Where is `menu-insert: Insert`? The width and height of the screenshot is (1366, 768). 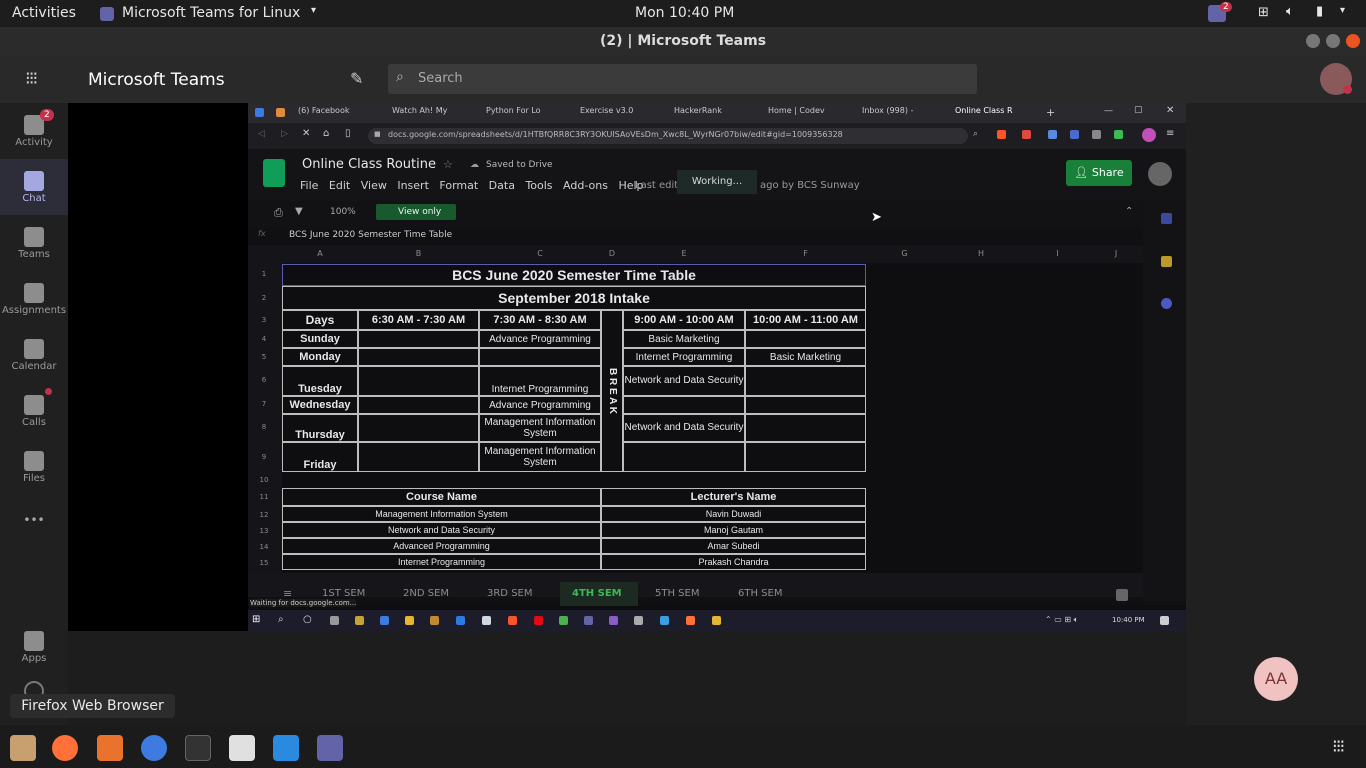 menu-insert: Insert is located at coordinates (413, 185).